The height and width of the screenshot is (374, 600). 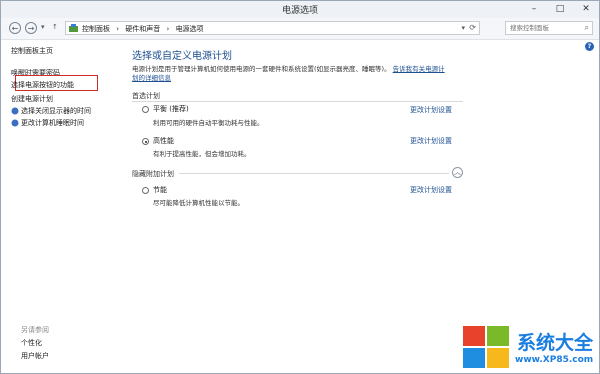 I want to click on collapse-chevron-icon: ︿, so click(x=457, y=172).